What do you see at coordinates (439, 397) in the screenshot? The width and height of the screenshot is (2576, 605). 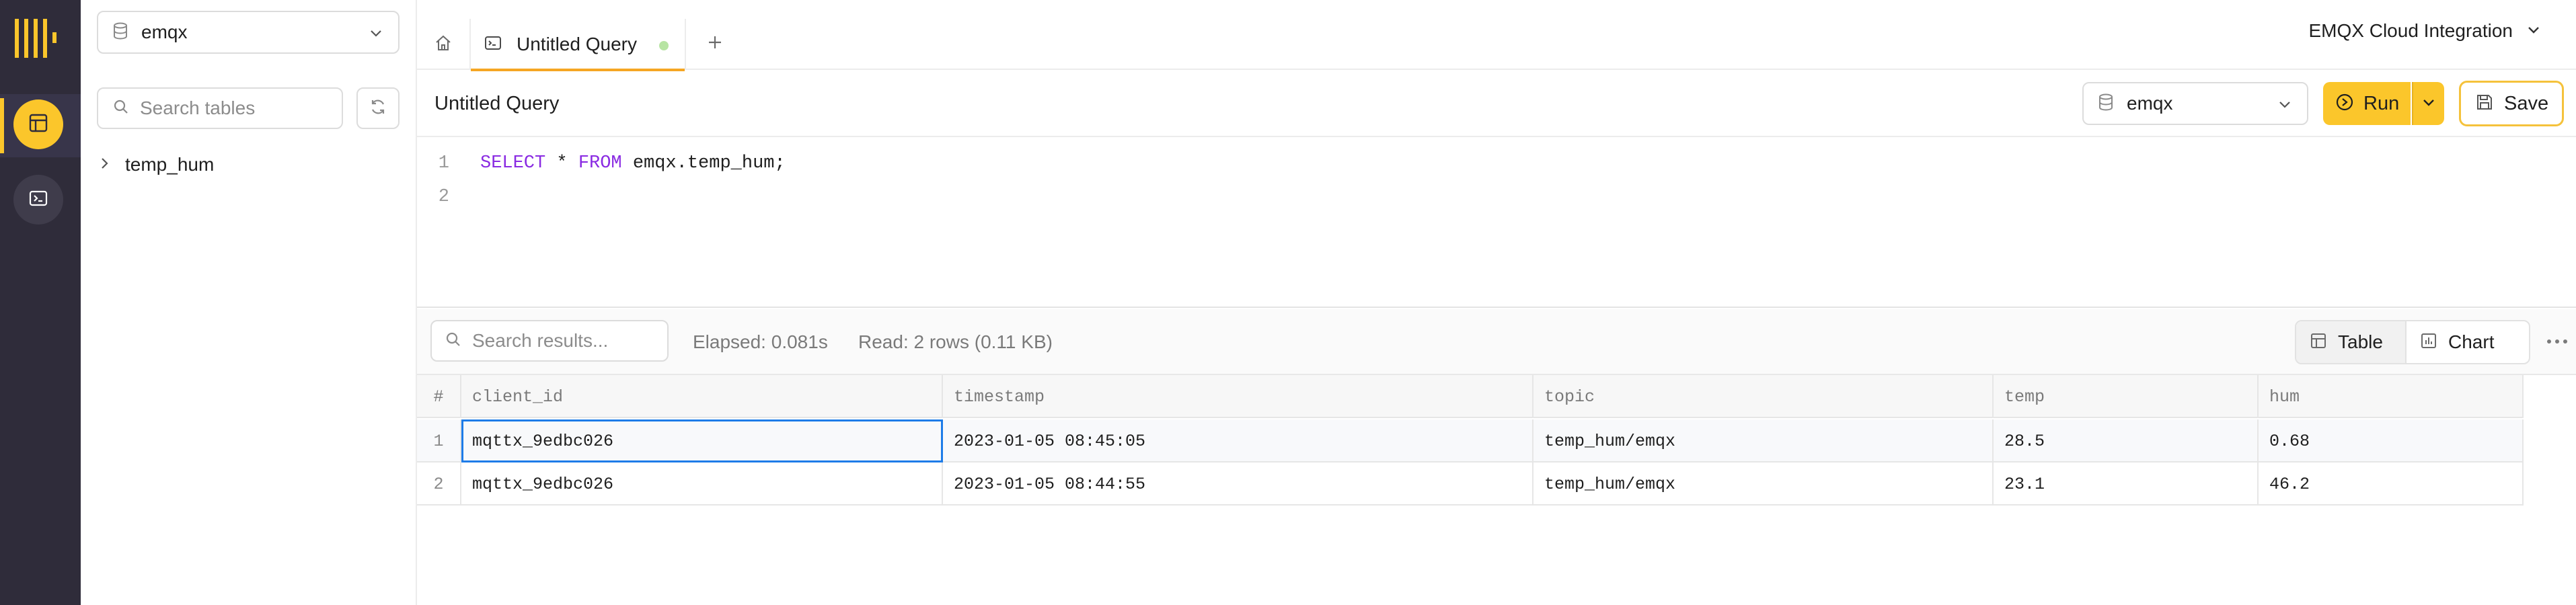 I see `column-header: #` at bounding box center [439, 397].